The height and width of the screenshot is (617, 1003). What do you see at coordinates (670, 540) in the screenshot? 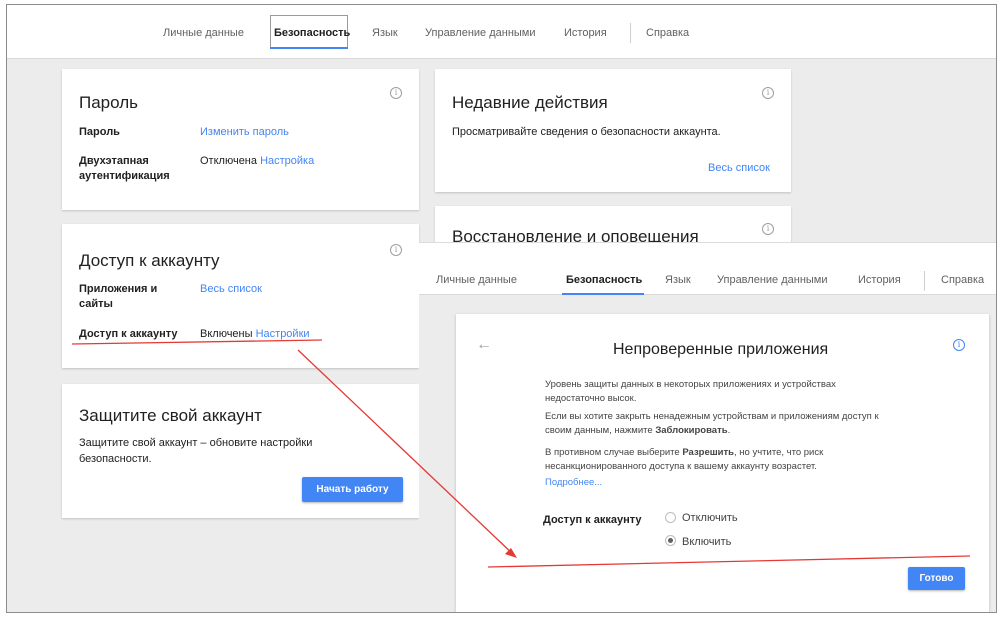
I see `radio-enable` at bounding box center [670, 540].